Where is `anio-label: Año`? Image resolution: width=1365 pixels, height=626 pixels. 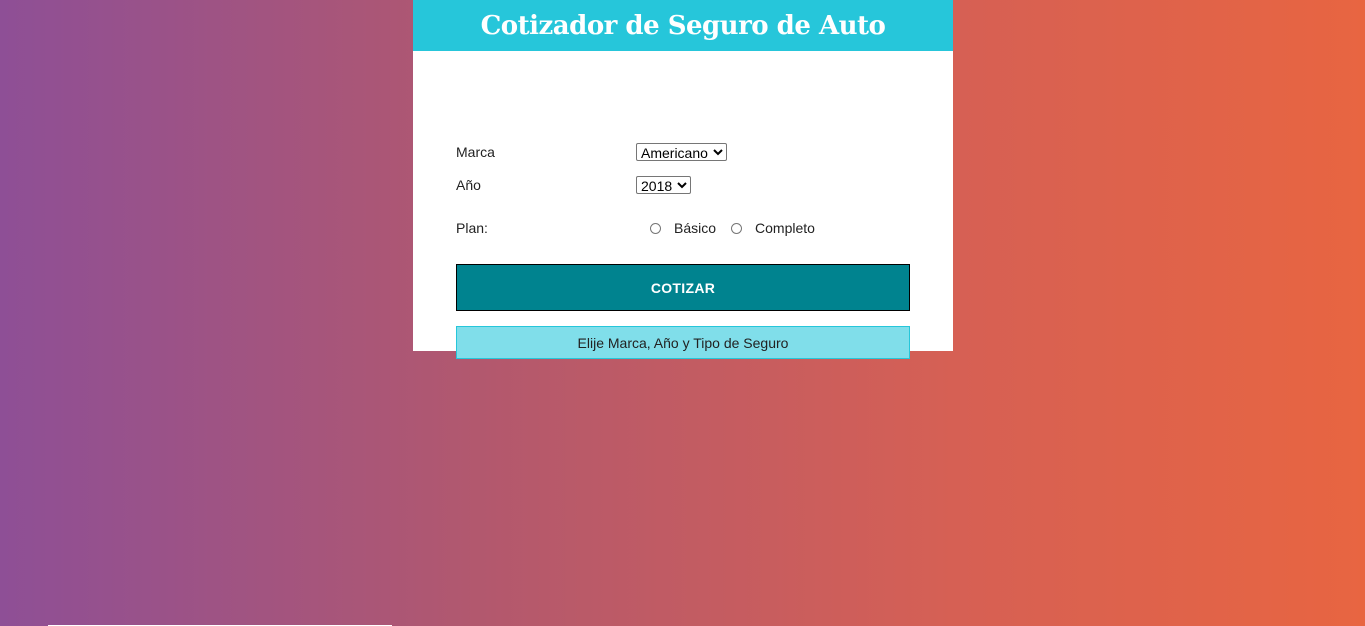 anio-label: Año is located at coordinates (468, 185).